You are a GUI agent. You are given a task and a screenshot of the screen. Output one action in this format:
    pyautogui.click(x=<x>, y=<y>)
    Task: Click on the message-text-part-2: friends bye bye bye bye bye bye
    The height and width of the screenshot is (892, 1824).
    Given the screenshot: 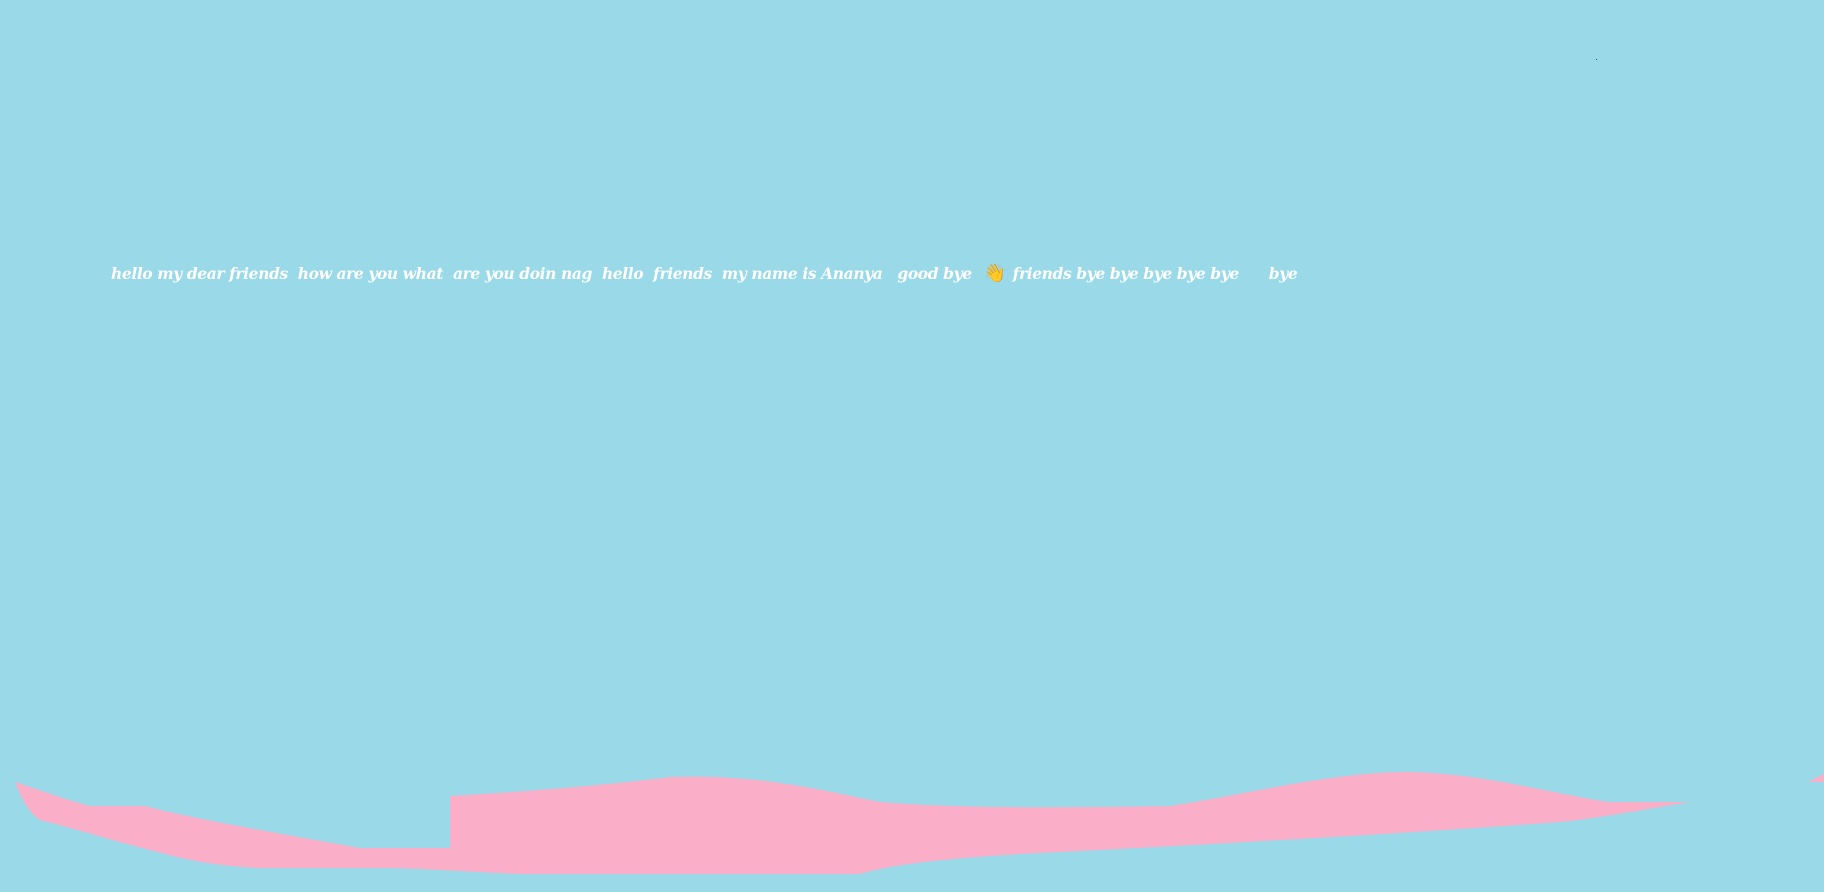 What is the action you would take?
    pyautogui.click(x=1152, y=273)
    